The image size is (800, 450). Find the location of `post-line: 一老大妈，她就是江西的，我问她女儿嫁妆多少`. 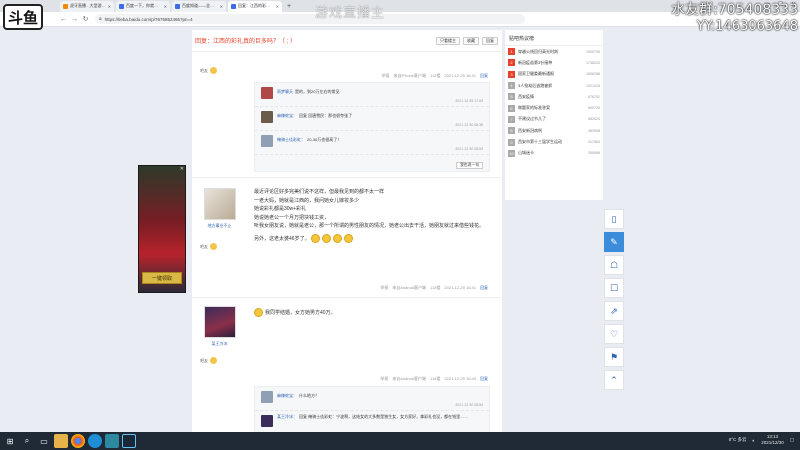

post-line: 一老大妈，她就是江西的，我问她女儿嫁妆多少 is located at coordinates (307, 200).